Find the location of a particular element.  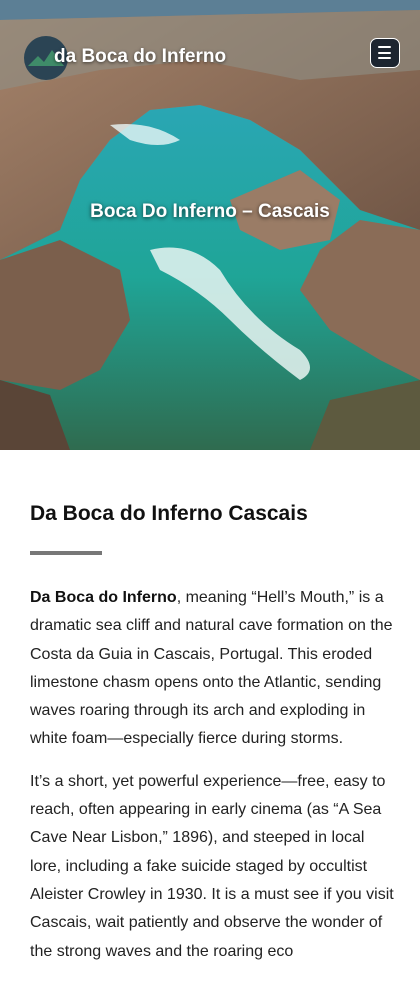

hamburger-menu-icon is located at coordinates (385, 53).